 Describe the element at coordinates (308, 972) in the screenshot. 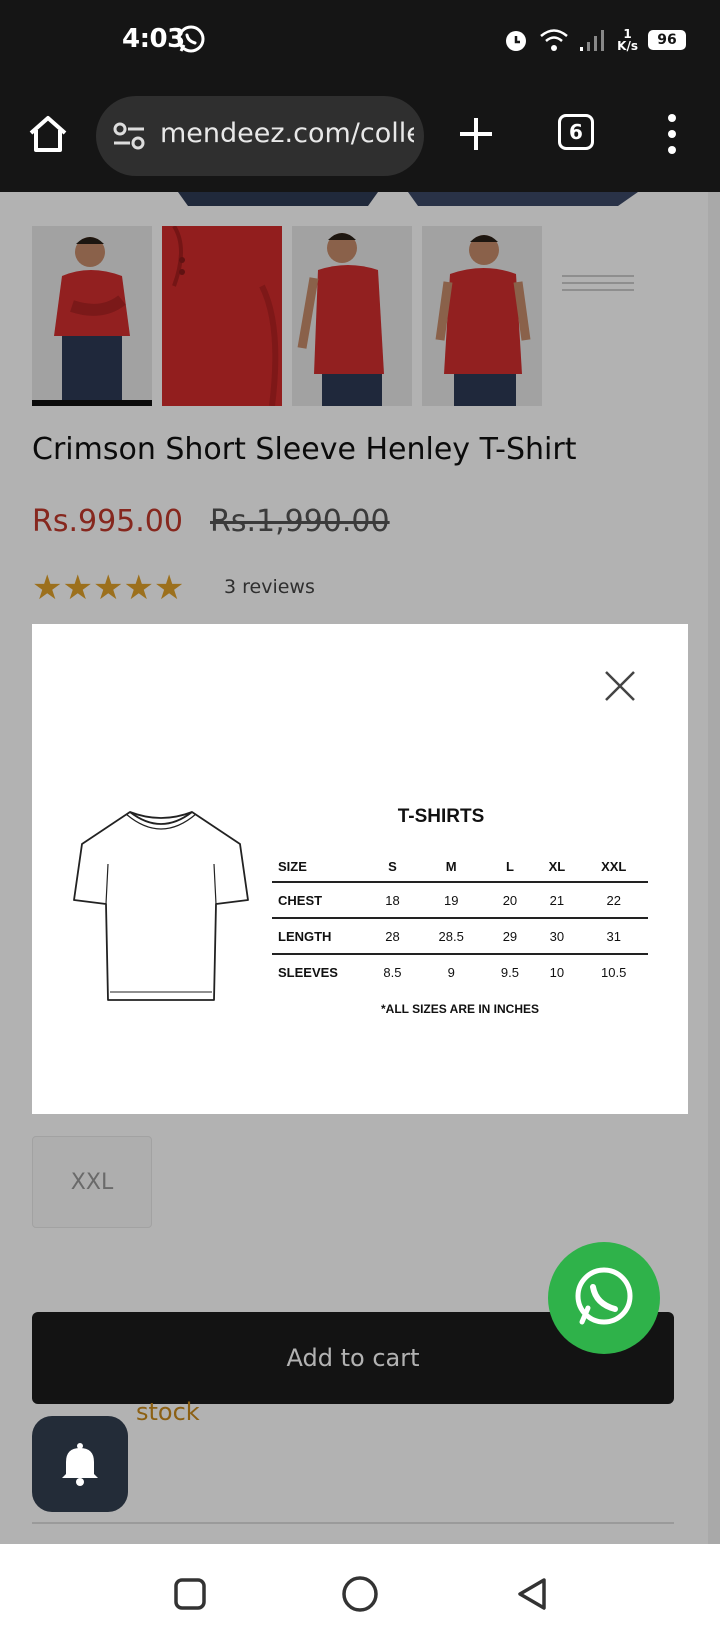

I see `table-cell: SLEEVES` at that location.